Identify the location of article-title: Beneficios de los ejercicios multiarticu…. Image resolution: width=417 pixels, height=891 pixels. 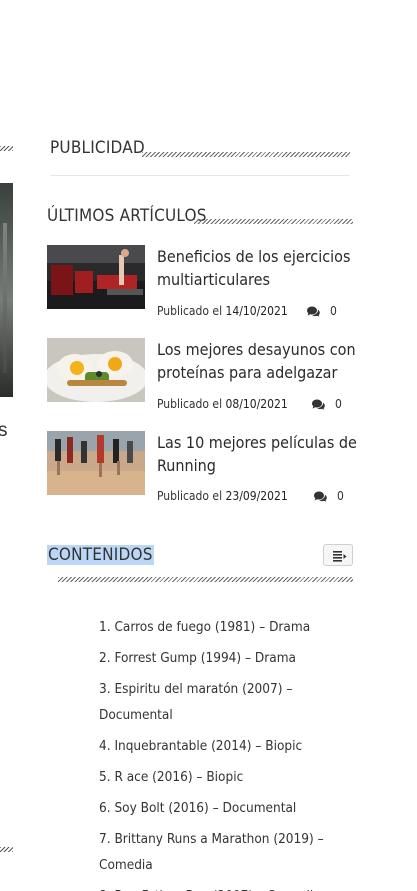
(259, 268).